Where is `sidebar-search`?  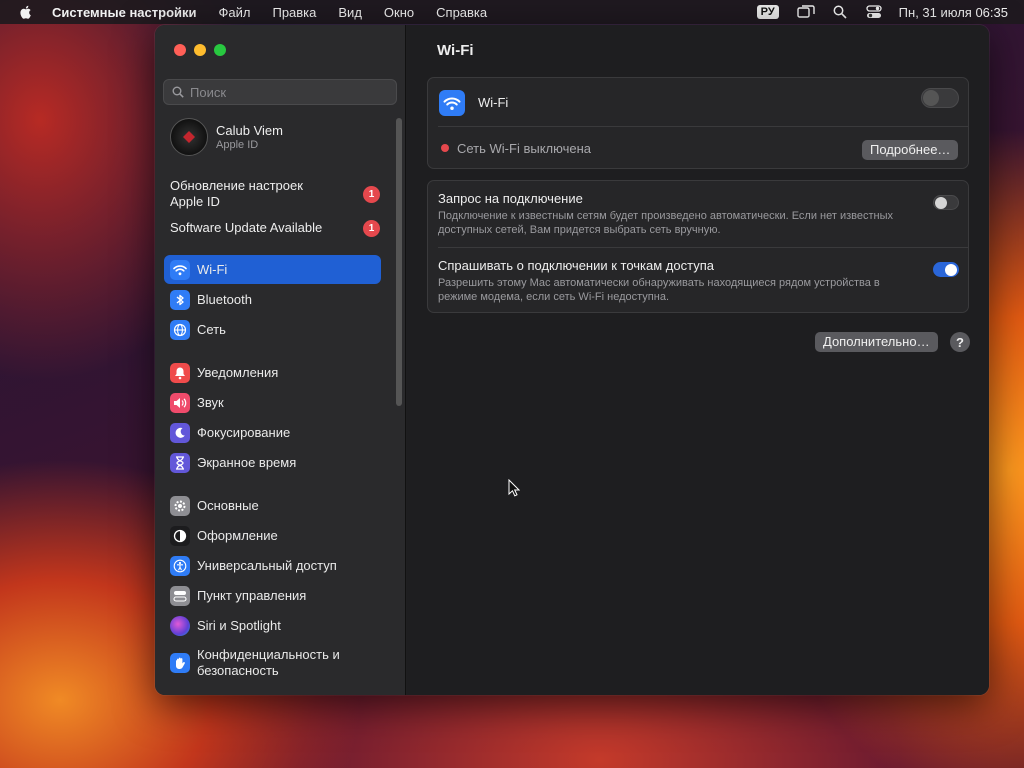
sidebar-search is located at coordinates (280, 92).